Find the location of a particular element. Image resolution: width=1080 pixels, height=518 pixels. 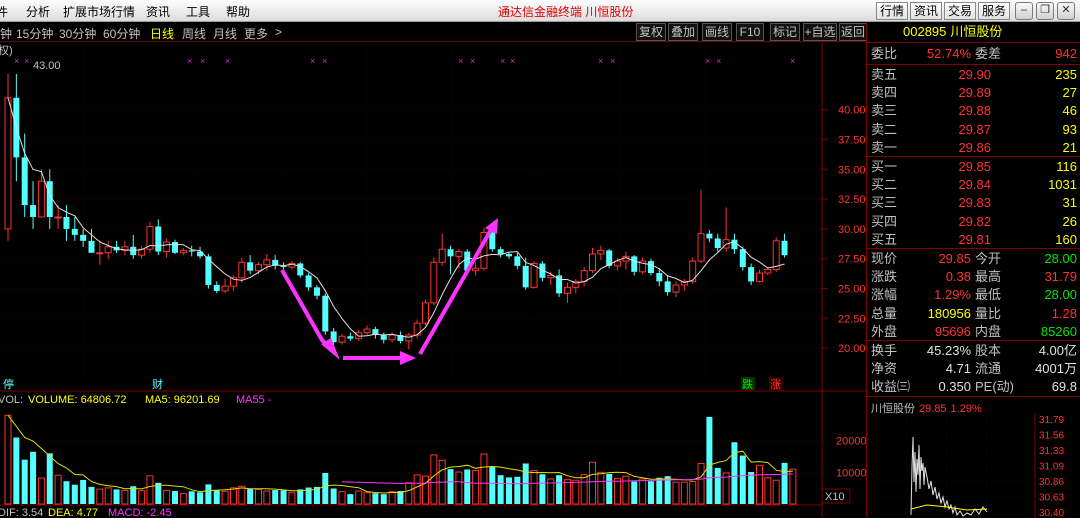

quote-header: 002895 川恒股份 is located at coordinates (973, 32).